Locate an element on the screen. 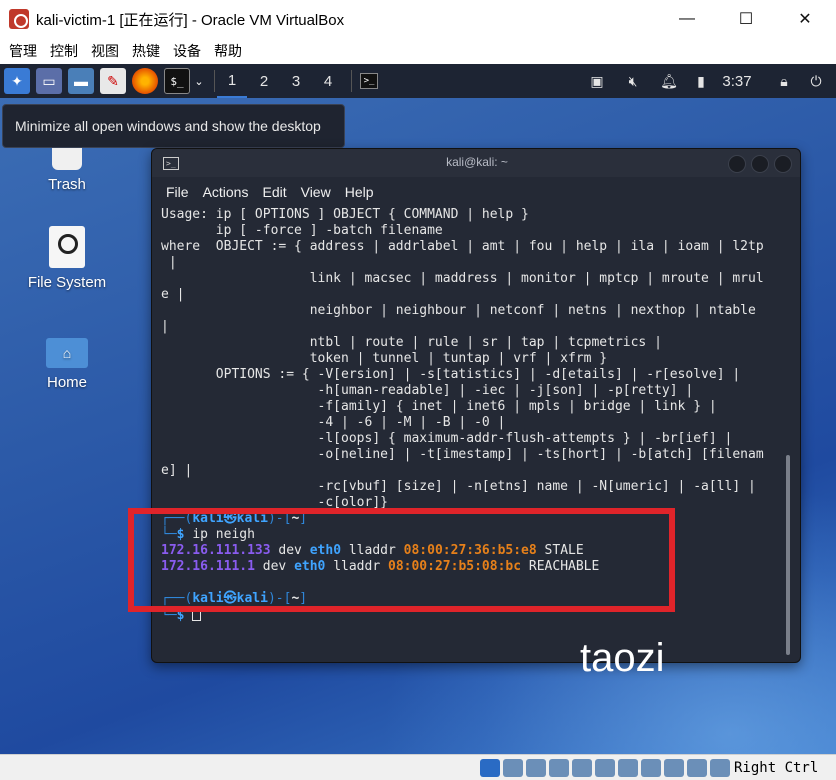  files-icon: ▬ is located at coordinates (81, 81).